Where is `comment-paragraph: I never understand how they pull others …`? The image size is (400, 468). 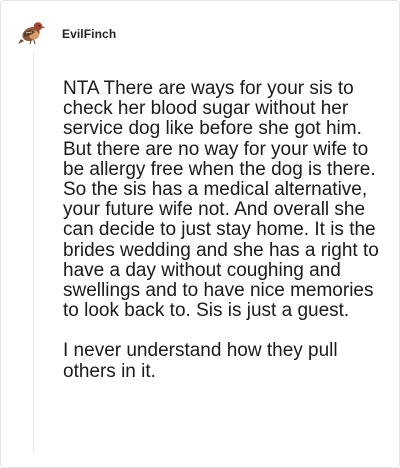 comment-paragraph: I never understand how they pull others … is located at coordinates (200, 361).